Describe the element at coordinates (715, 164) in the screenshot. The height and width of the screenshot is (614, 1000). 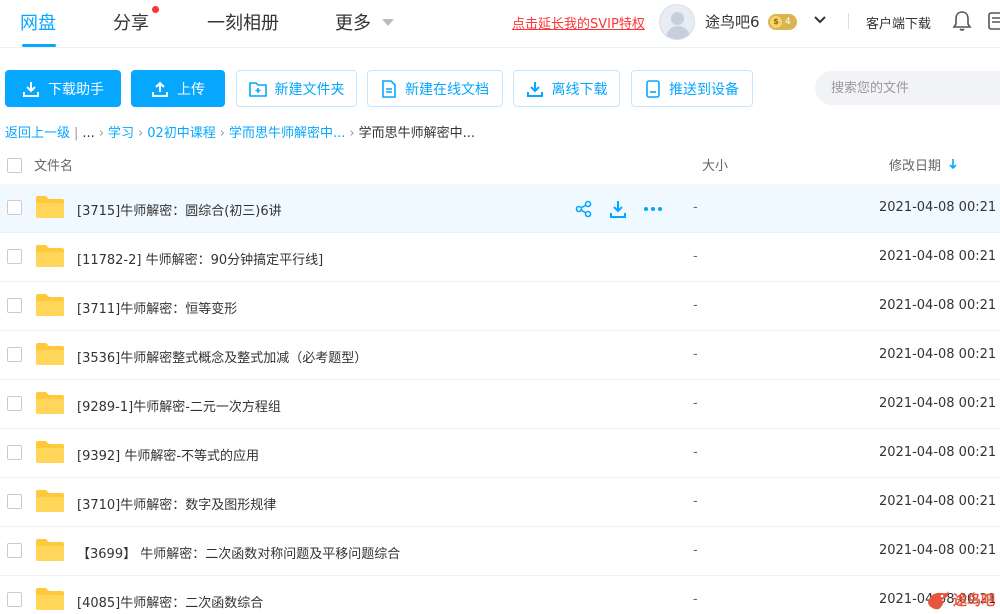
I see `column-size-header: 大小` at that location.